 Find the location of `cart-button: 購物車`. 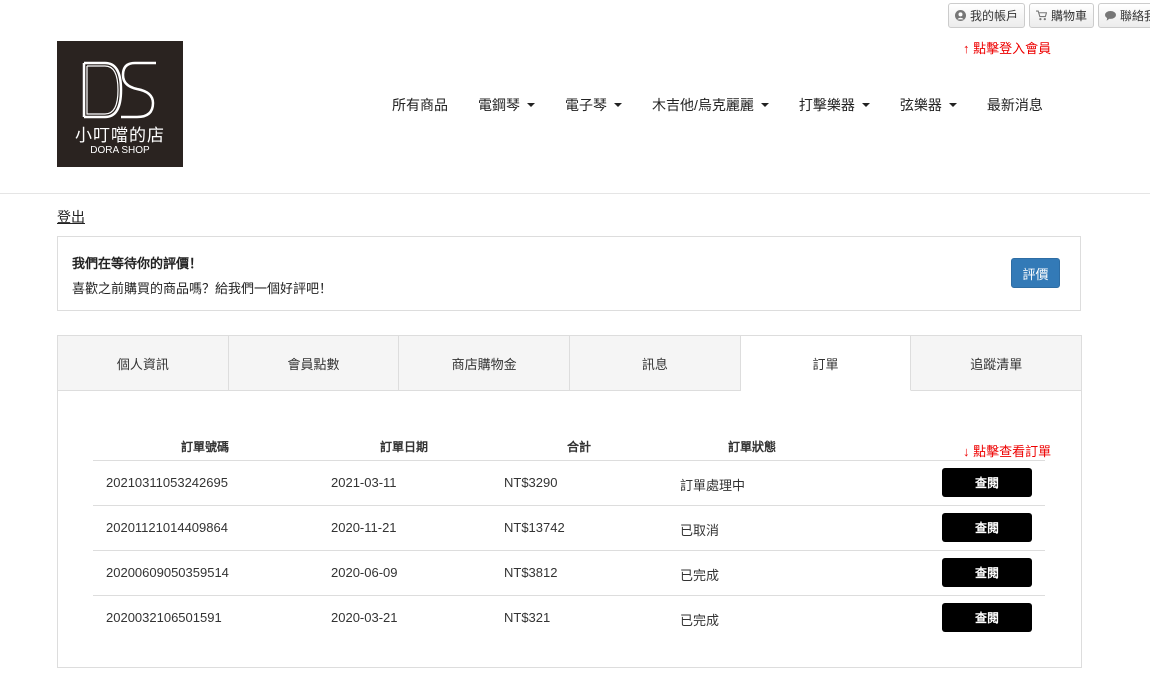

cart-button: 購物車 is located at coordinates (1062, 15).